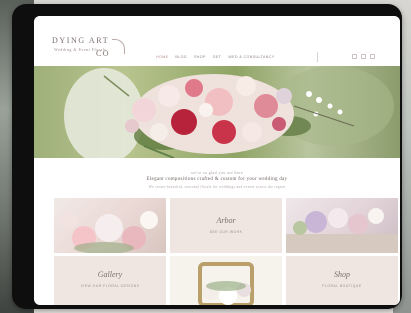  I want to click on nav-blog: BLOG, so click(181, 57).